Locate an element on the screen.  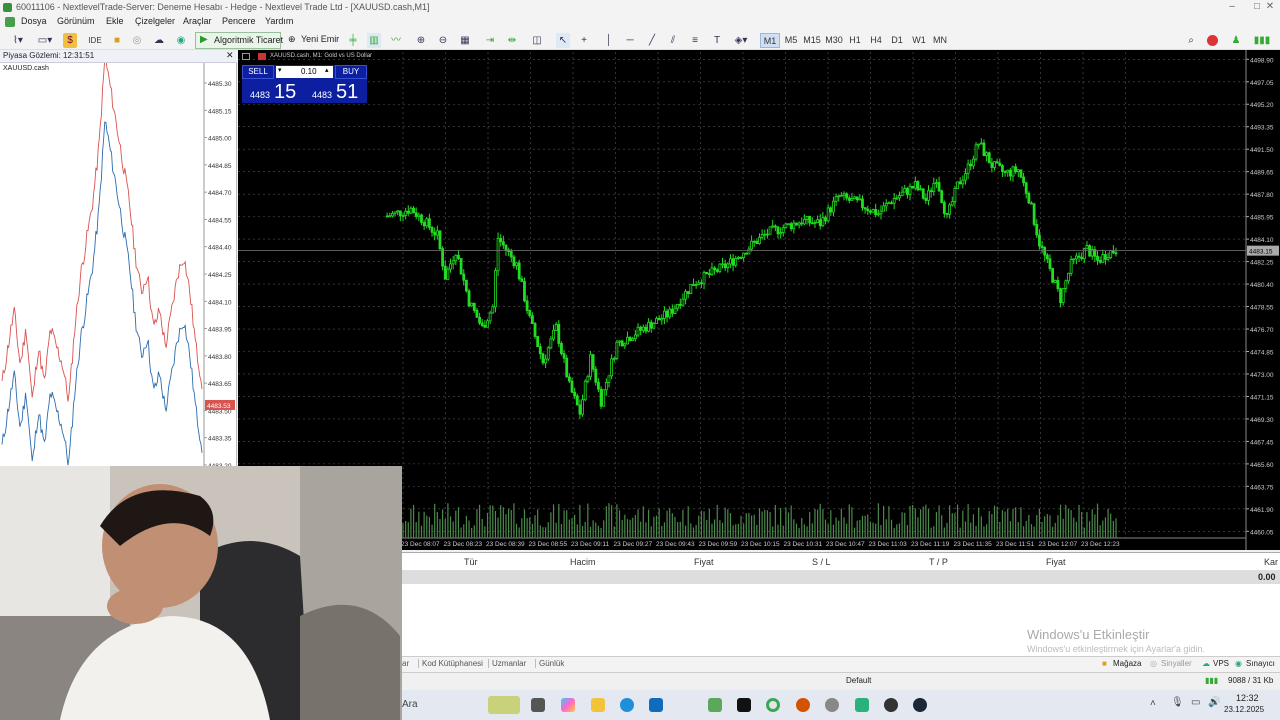
zoom-in-icon: ⊕ is located at coordinates (421, 40).